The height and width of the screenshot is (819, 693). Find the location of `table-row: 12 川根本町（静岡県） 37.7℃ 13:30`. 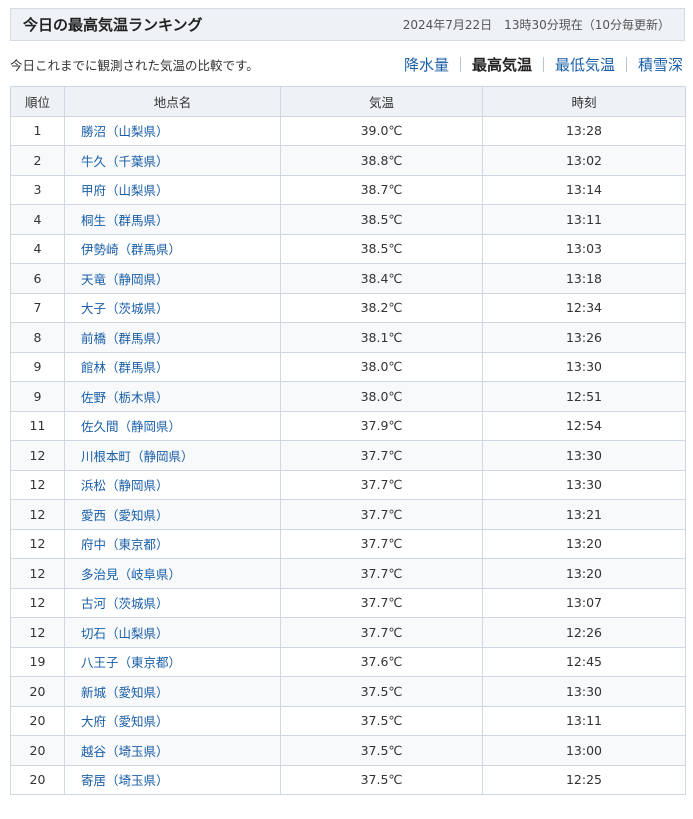

table-row: 12 川根本町（静岡県） 37.7℃ 13:30 is located at coordinates (348, 455).